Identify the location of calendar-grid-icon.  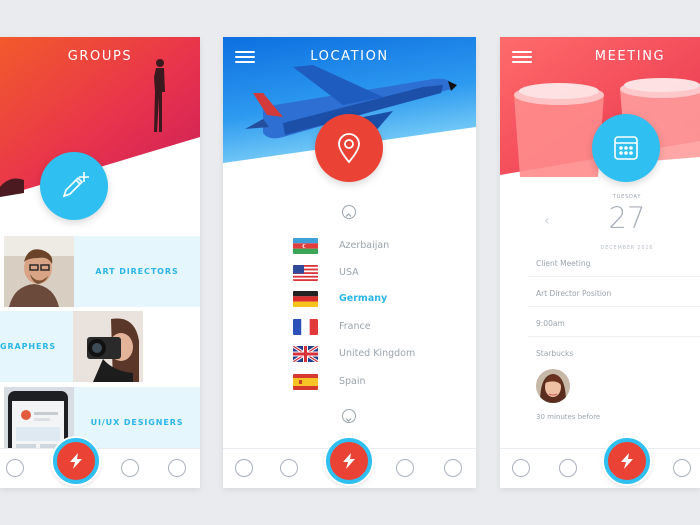
(626, 148).